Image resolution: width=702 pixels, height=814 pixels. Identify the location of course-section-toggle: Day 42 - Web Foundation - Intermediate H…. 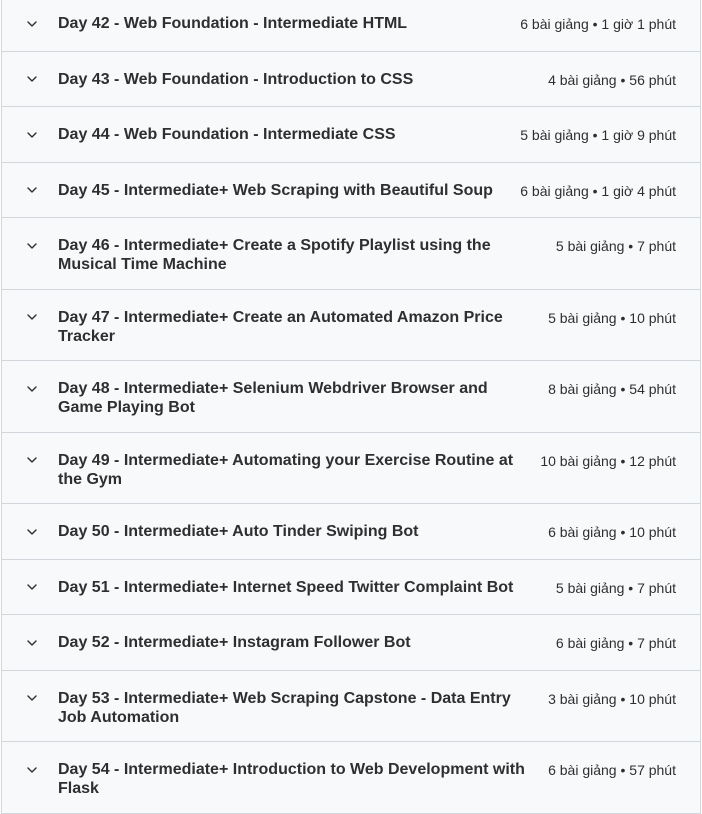
(351, 26).